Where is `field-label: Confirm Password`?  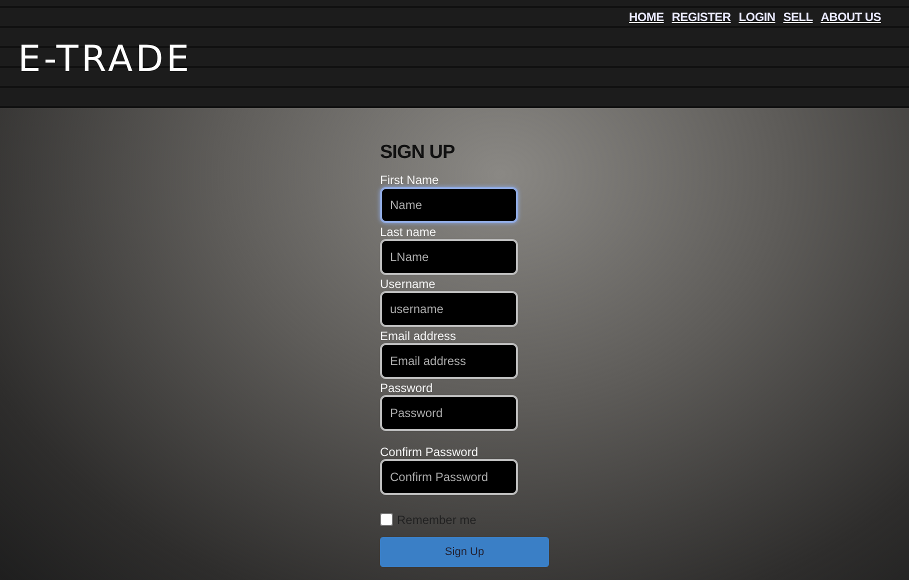
field-label: Confirm Password is located at coordinates (430, 451).